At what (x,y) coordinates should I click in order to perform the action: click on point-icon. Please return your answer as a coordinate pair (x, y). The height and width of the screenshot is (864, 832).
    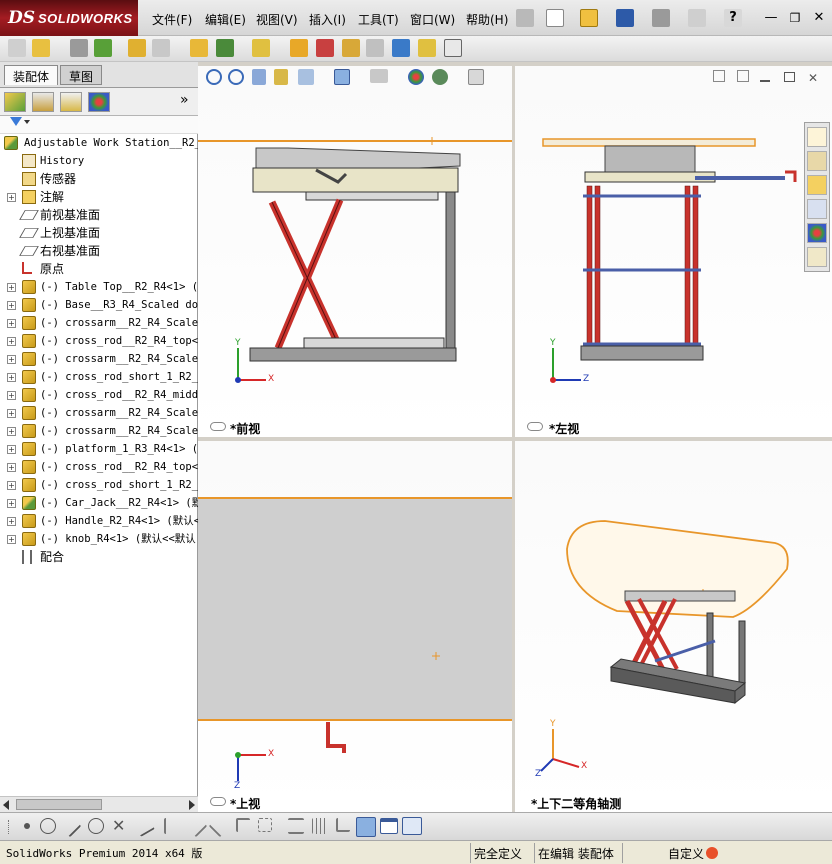
    Looking at the image, I should click on (27, 826).